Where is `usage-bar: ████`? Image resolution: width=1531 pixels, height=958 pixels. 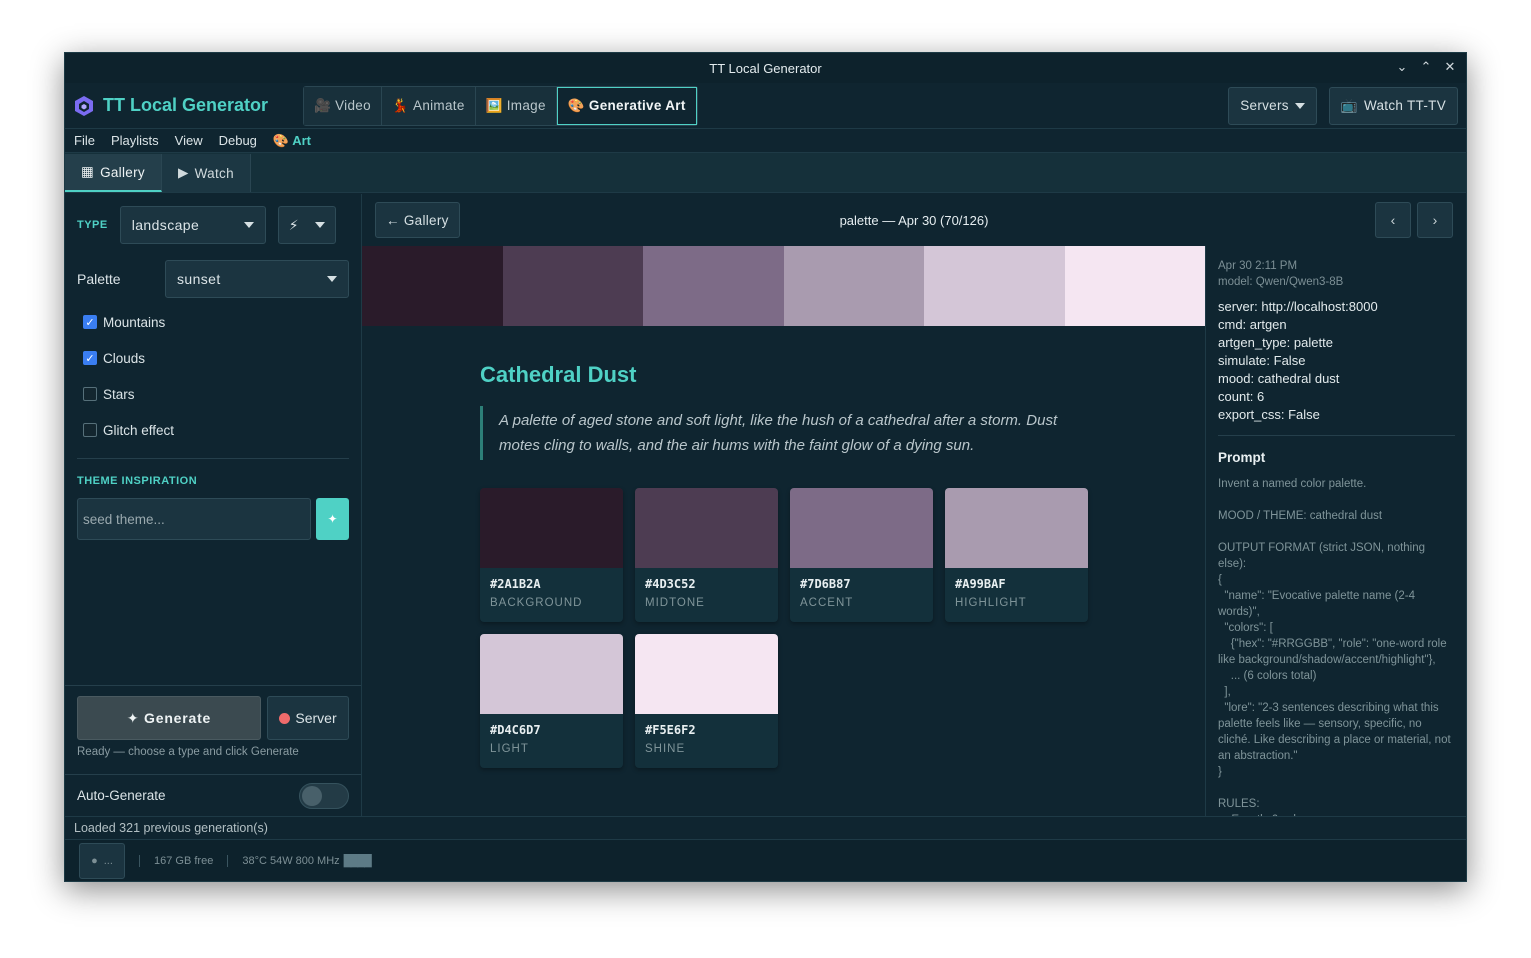 usage-bar: ████ is located at coordinates (357, 860).